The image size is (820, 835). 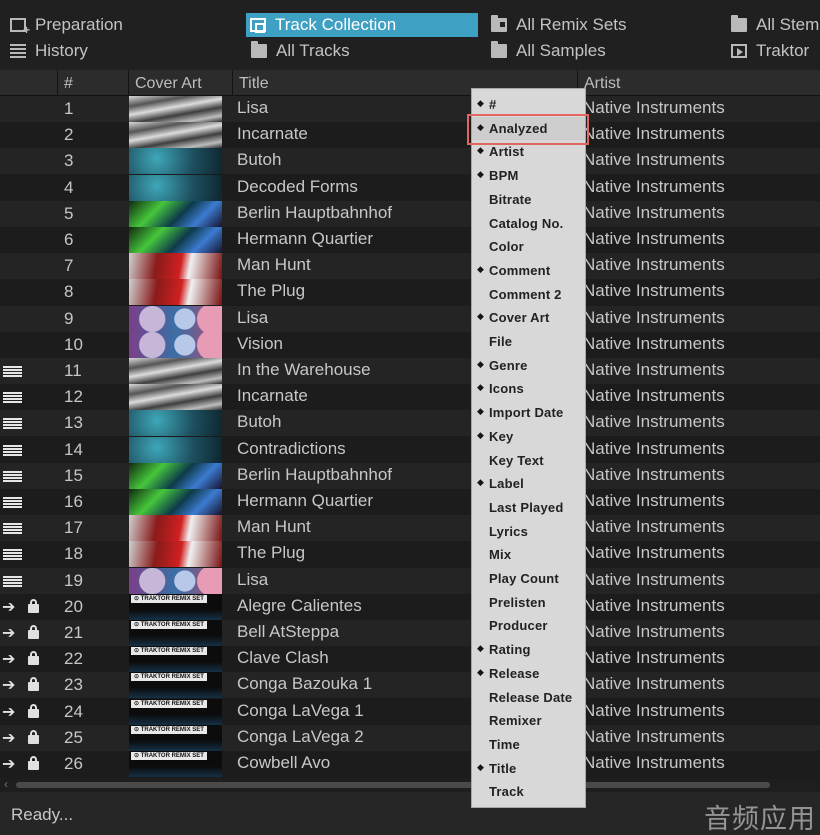 What do you see at coordinates (528, 388) in the screenshot?
I see `menu-item-icons: ◆ Icons` at bounding box center [528, 388].